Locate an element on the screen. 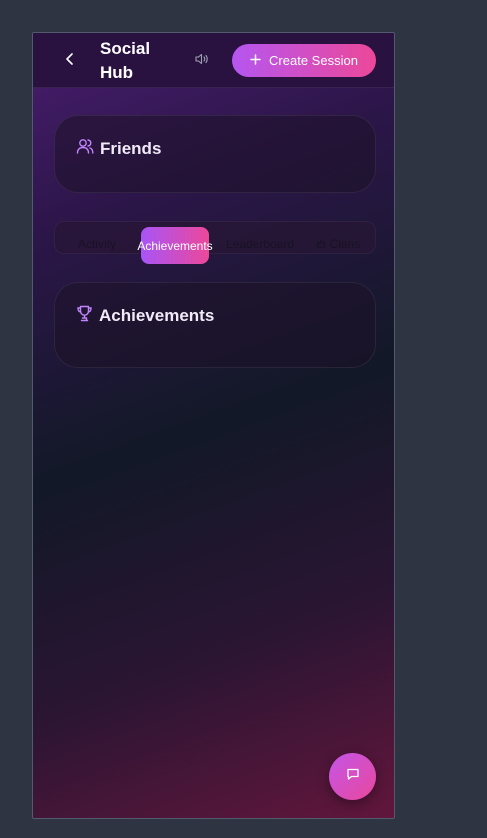 Image resolution: width=487 pixels, height=838 pixels. friends-title: Friends is located at coordinates (131, 148).